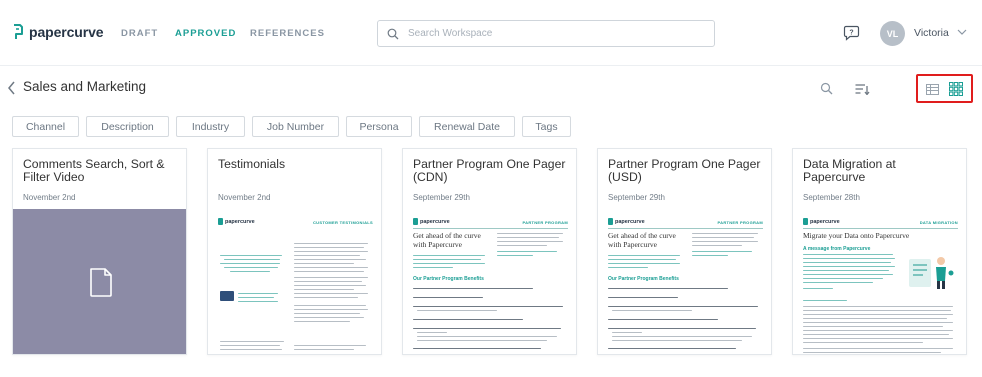 Image resolution: width=982 pixels, height=377 pixels. I want to click on search-input, so click(553, 33).